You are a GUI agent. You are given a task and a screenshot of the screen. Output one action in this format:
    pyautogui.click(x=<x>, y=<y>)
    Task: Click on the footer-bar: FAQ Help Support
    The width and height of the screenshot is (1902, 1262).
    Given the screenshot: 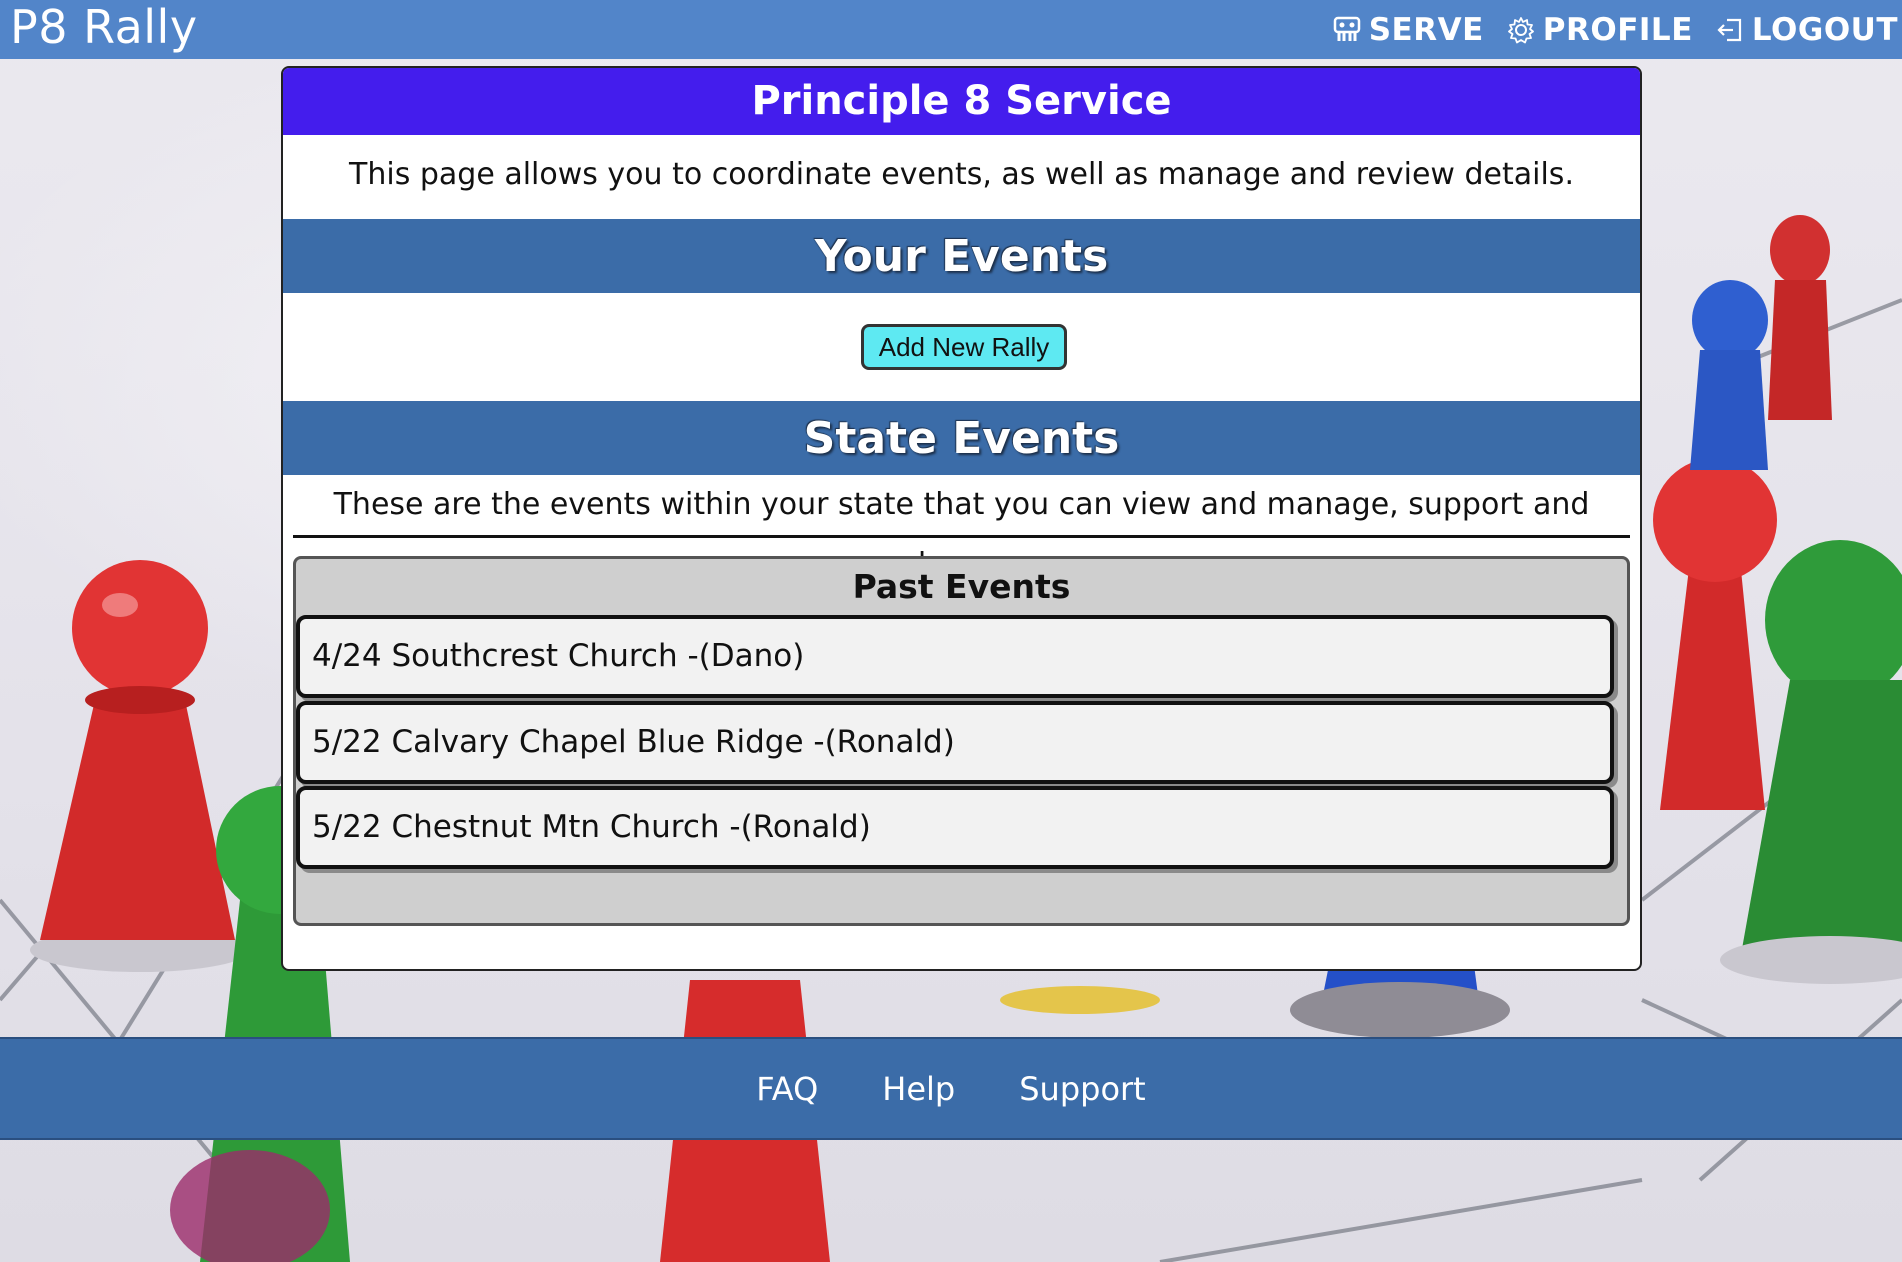 What is the action you would take?
    pyautogui.click(x=951, y=1088)
    